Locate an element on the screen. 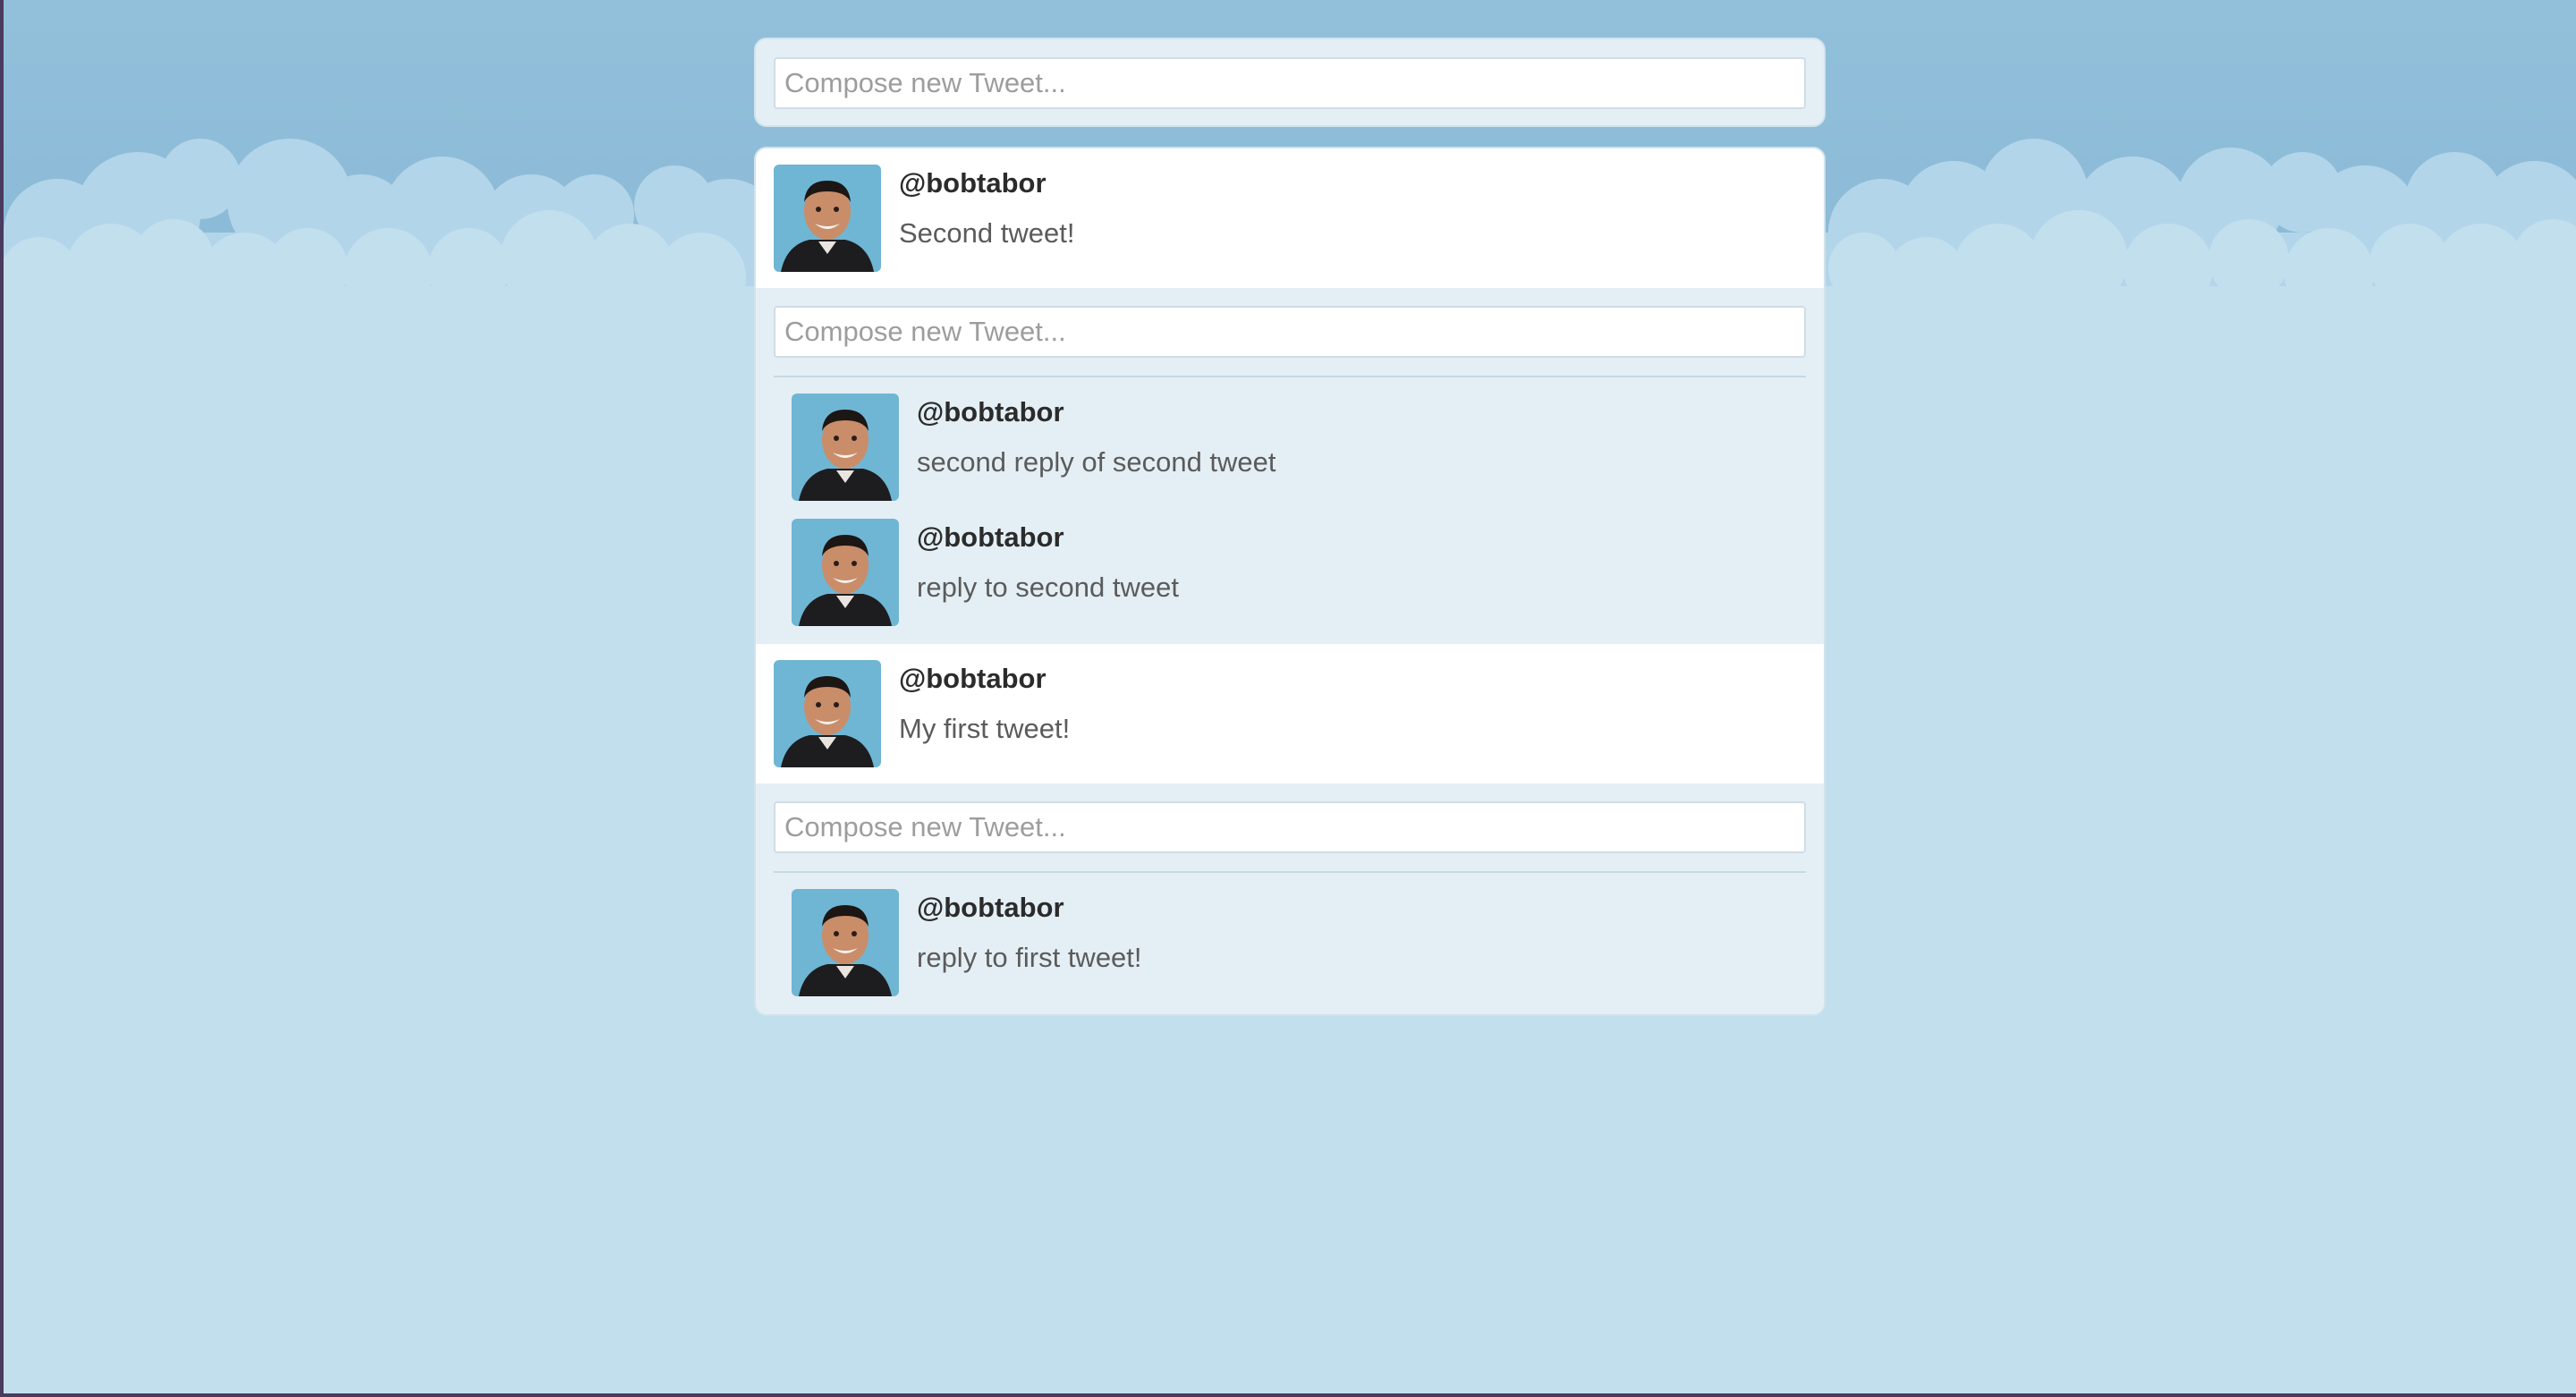 This screenshot has height=1397, width=2576. reply-text: reply to first tweet! is located at coordinates (1029, 958).